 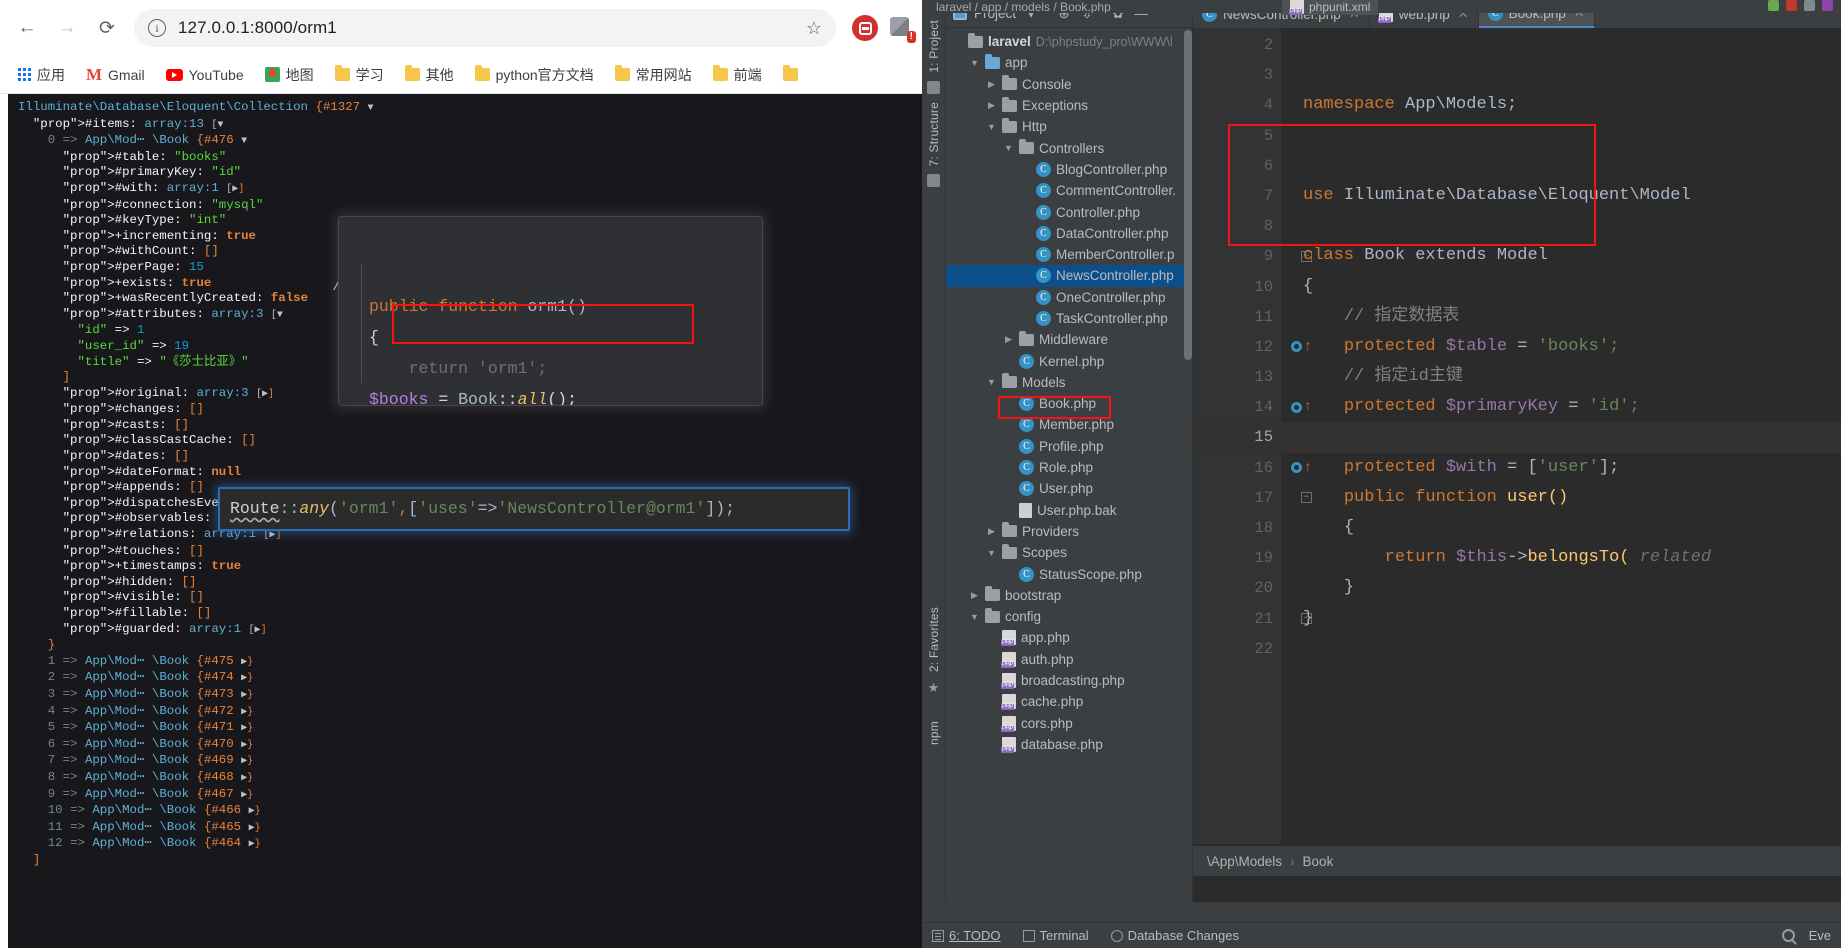 I want to click on bookmark-apps: 应用, so click(x=41, y=75).